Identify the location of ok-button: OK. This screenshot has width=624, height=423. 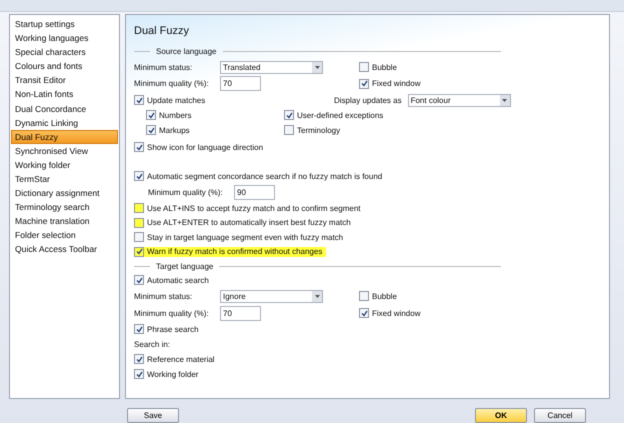
(501, 415).